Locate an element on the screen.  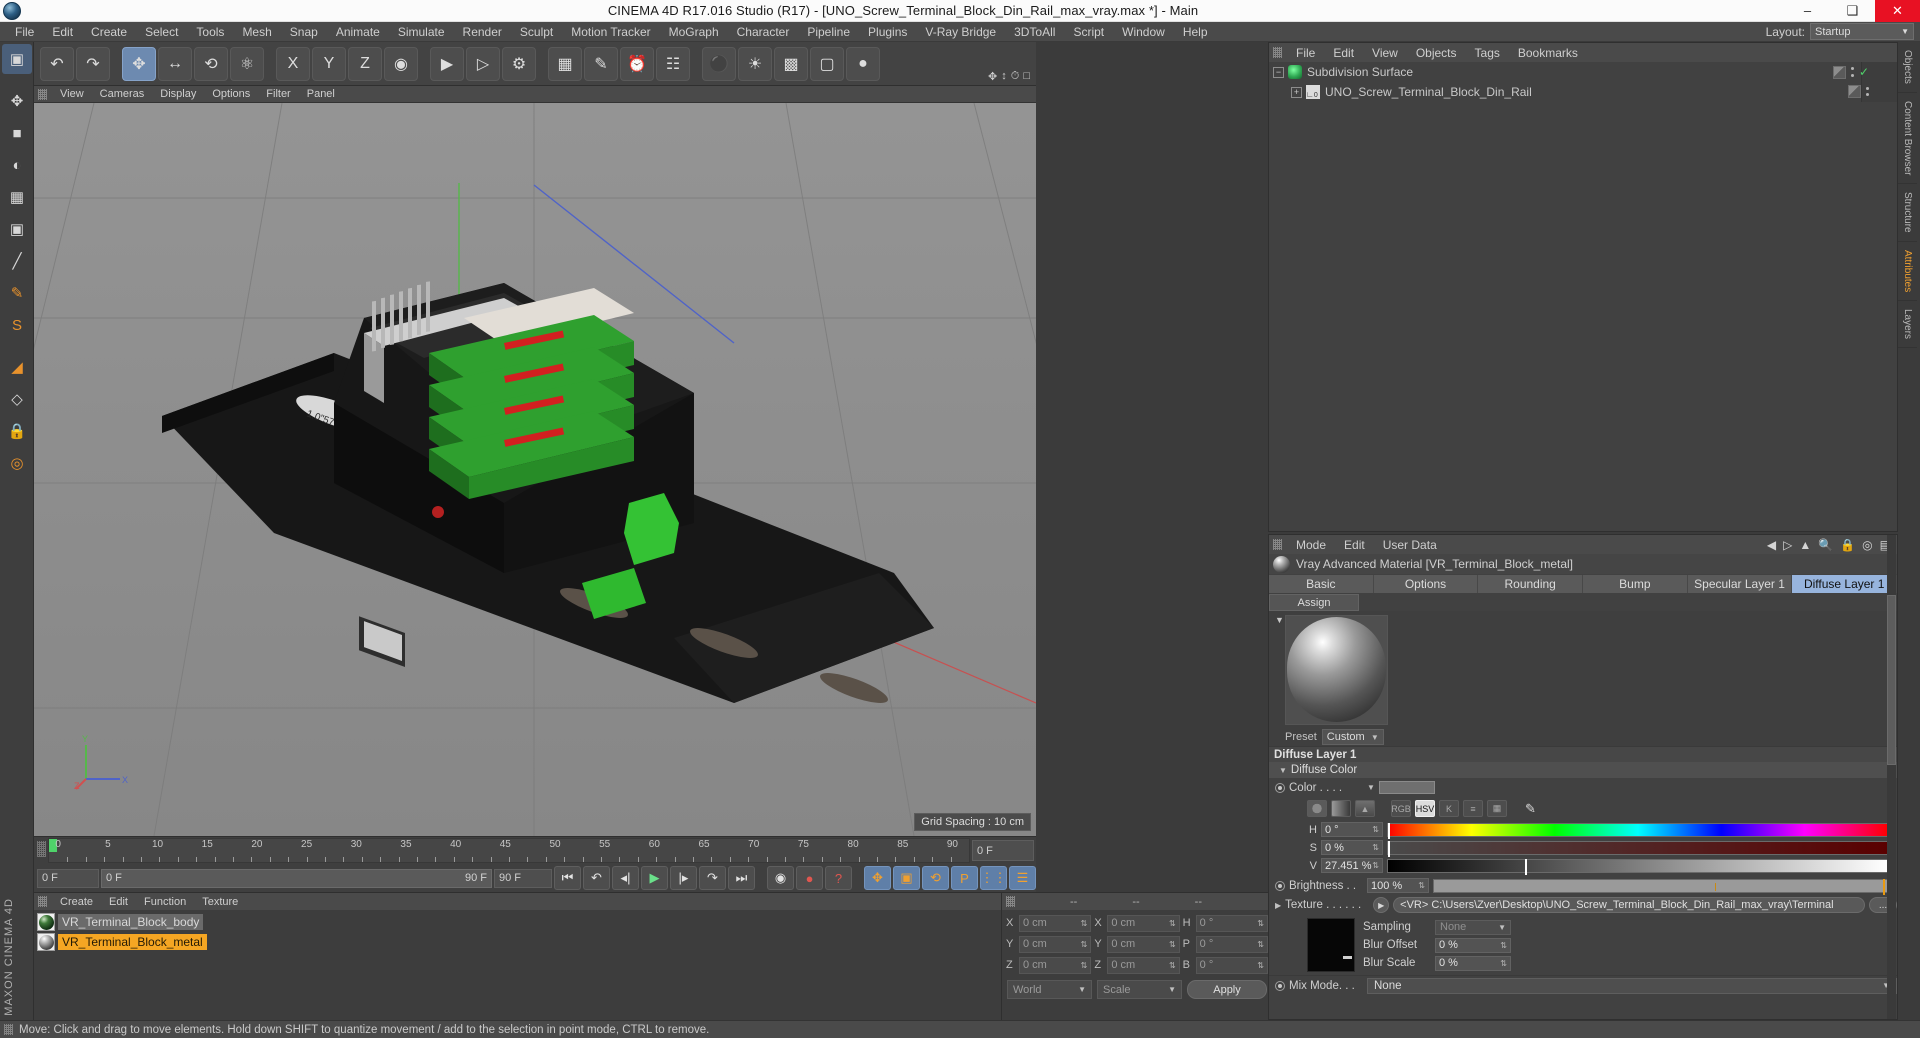
generator-icon: ⏰ is located at coordinates (637, 63).